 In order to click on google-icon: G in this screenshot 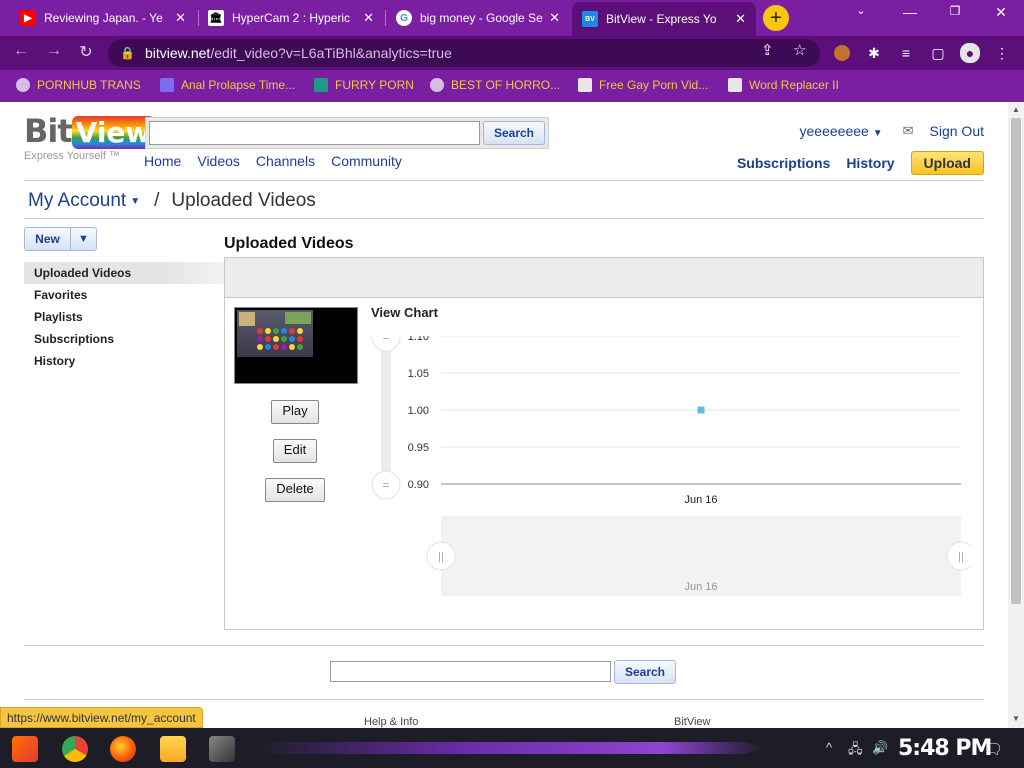, I will do `click(404, 18)`.